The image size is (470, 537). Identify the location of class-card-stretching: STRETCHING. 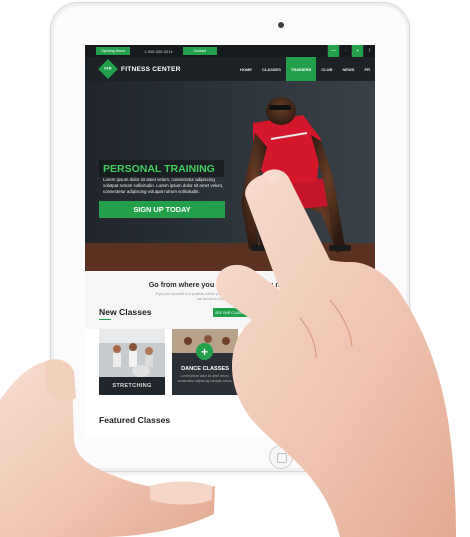
(132, 362).